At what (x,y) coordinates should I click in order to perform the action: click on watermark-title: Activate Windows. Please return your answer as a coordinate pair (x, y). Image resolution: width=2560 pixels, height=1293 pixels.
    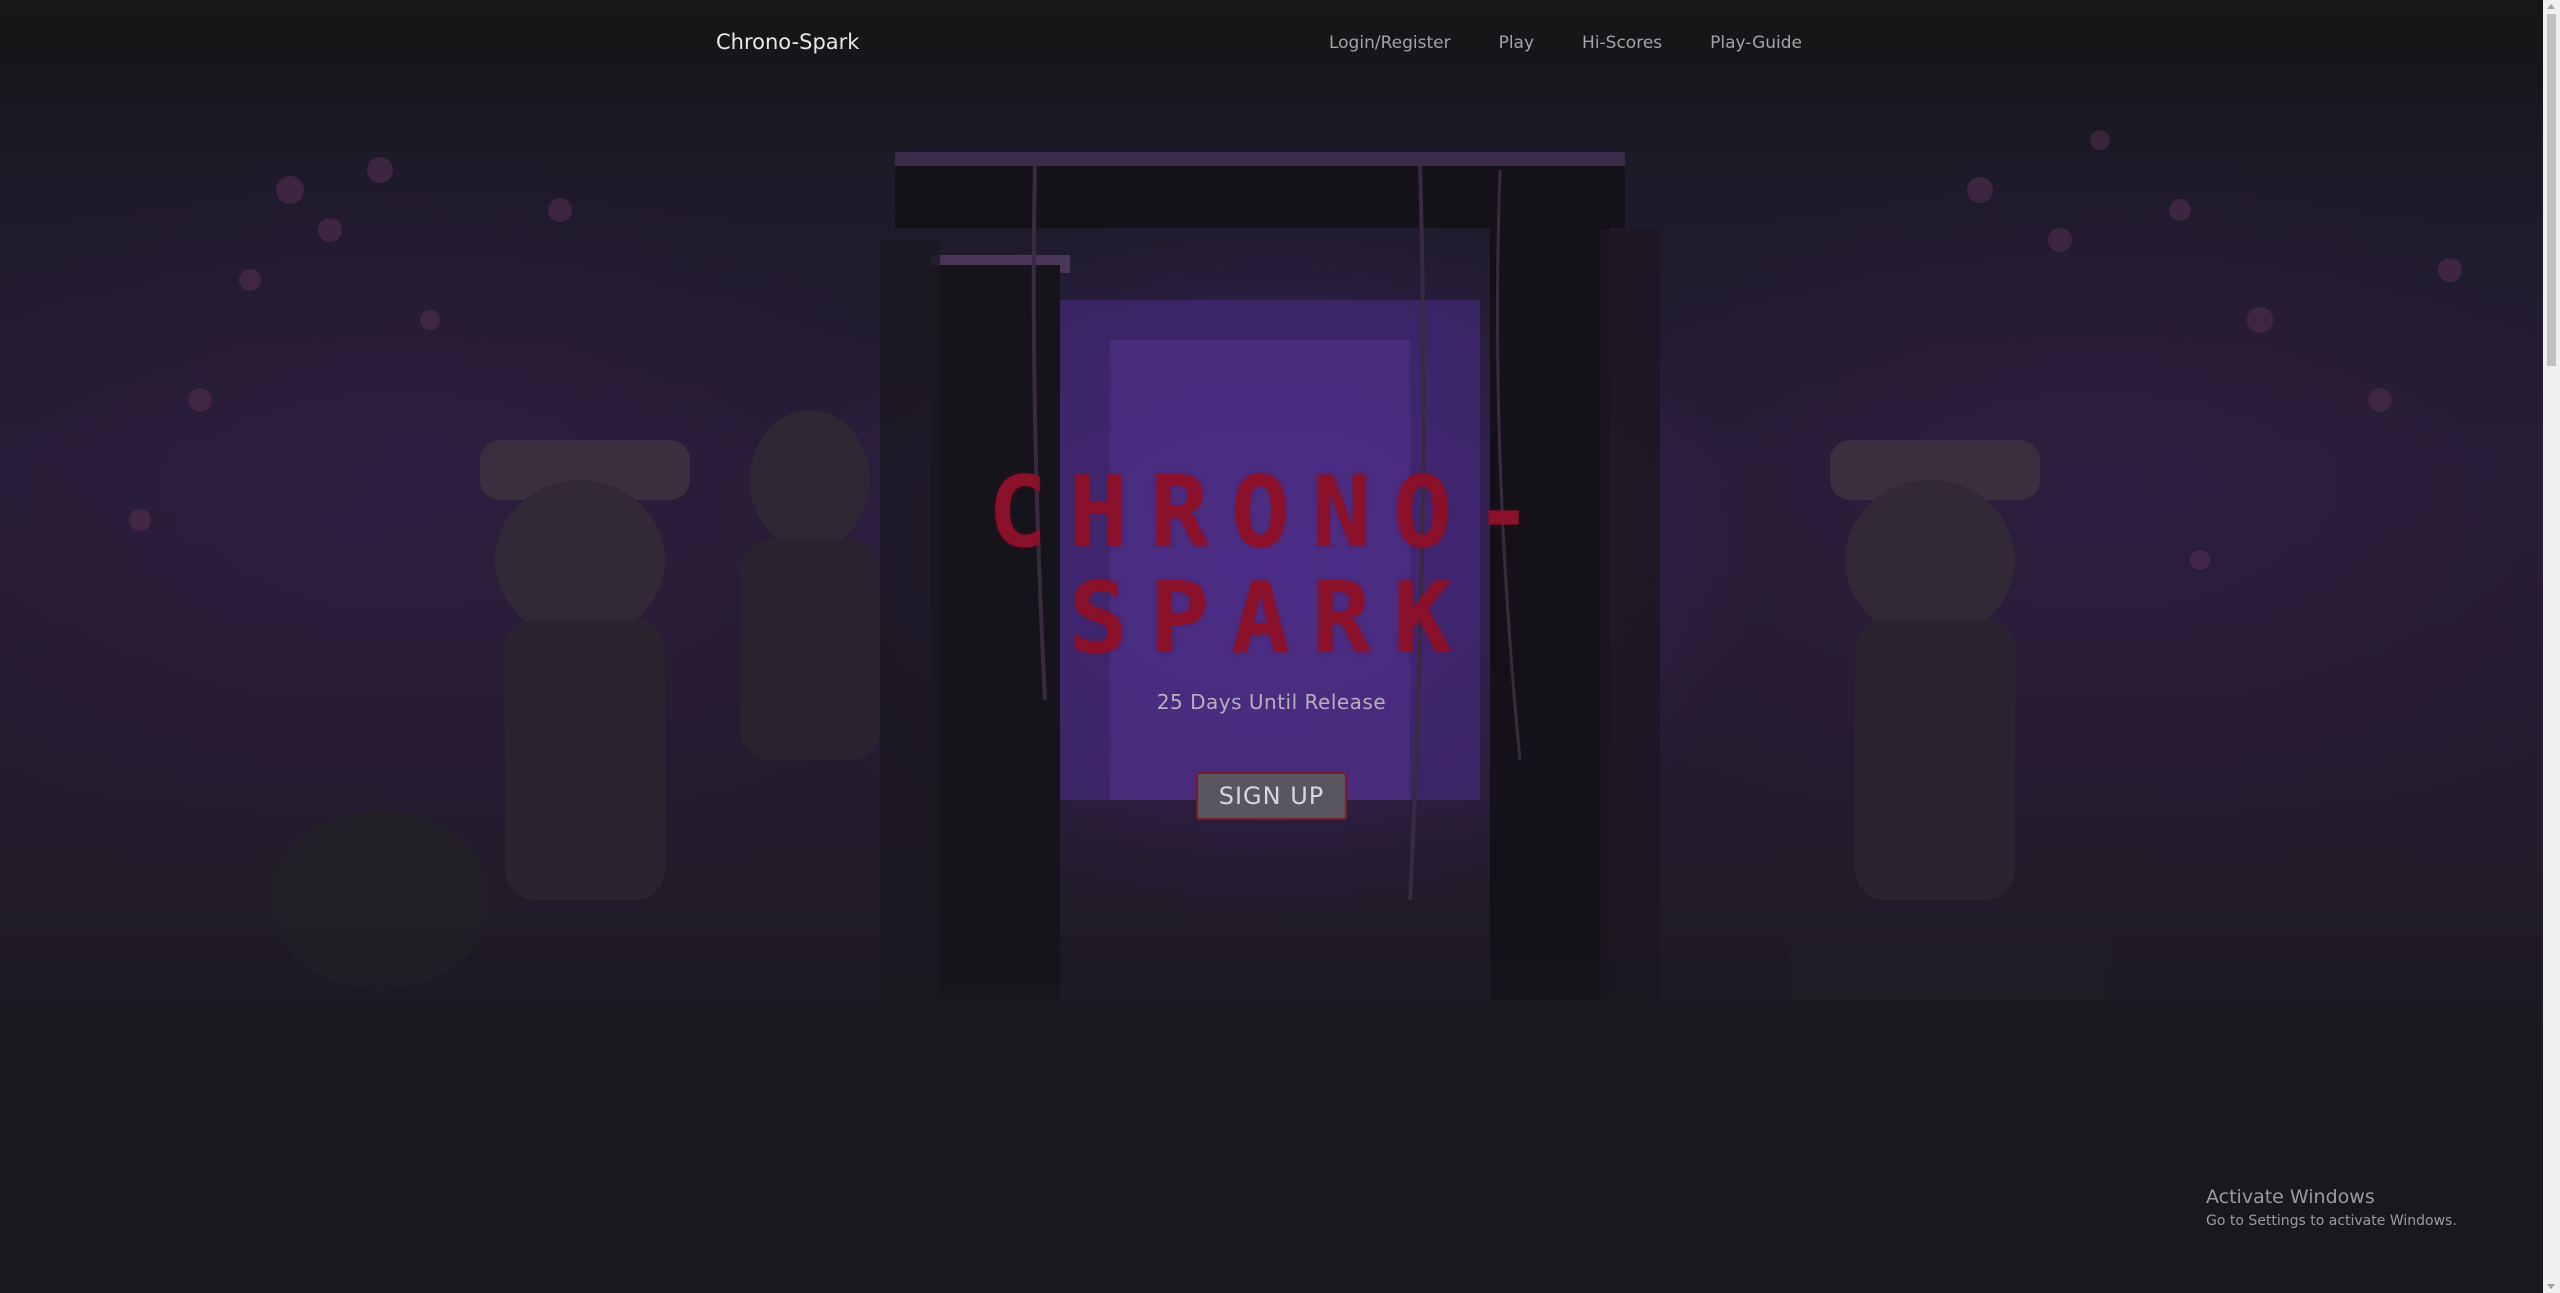
    Looking at the image, I should click on (2290, 1197).